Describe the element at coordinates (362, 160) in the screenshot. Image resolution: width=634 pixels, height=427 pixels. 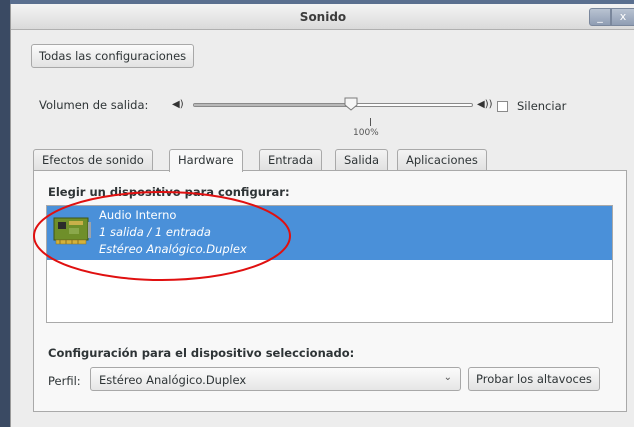
I see `tab-output: Salida` at that location.